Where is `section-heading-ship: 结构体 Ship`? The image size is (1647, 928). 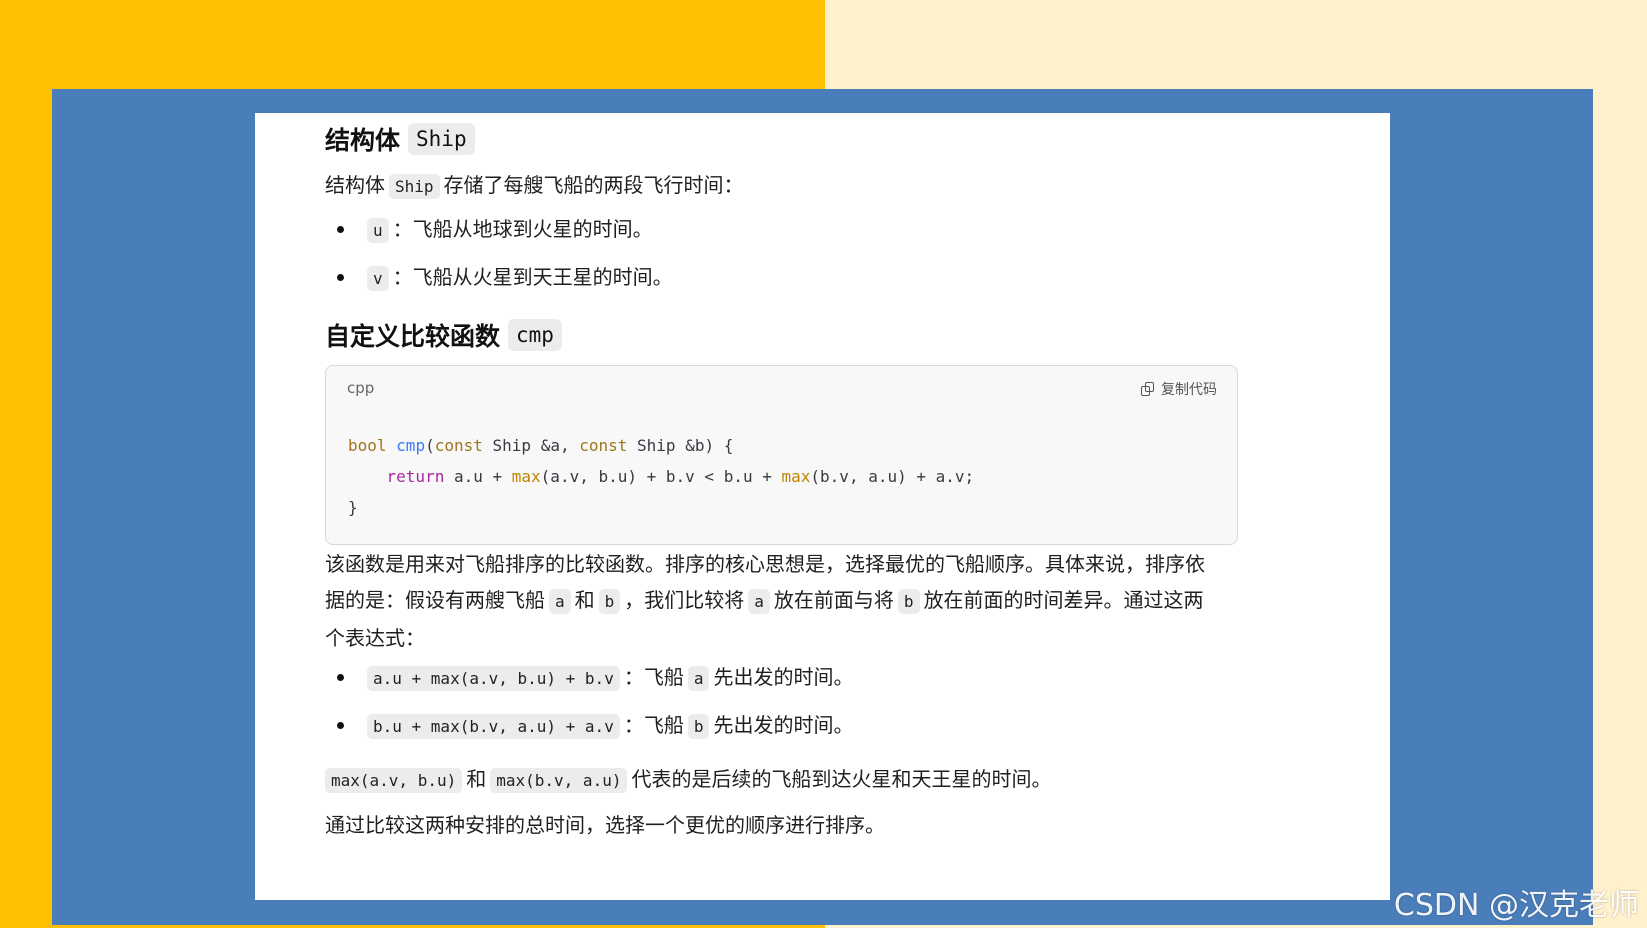
section-heading-ship: 结构体 Ship is located at coordinates (400, 139).